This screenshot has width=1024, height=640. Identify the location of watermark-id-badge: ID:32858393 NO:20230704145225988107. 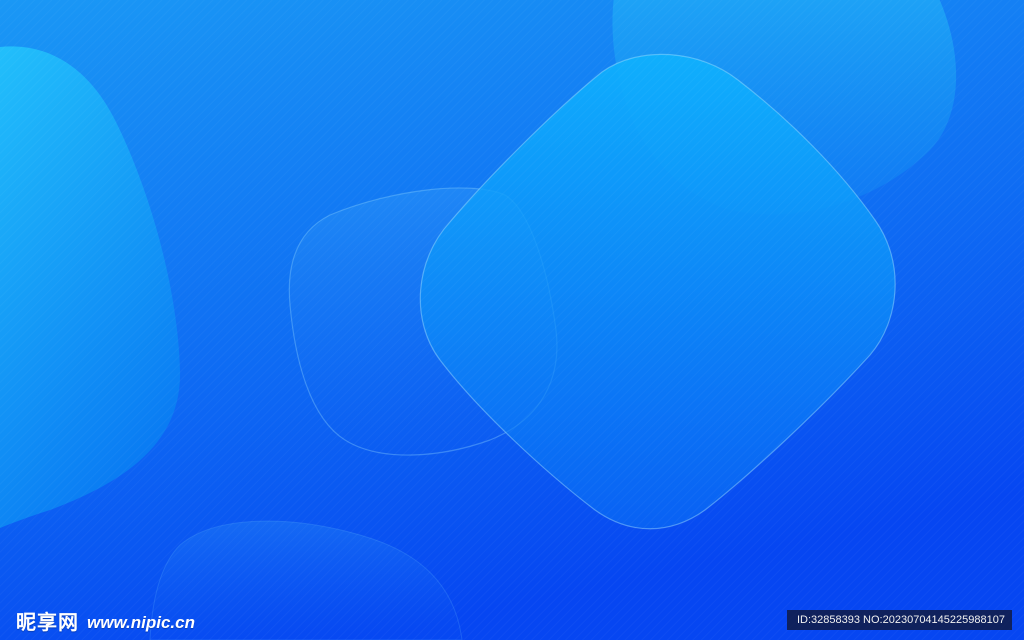
(899, 620).